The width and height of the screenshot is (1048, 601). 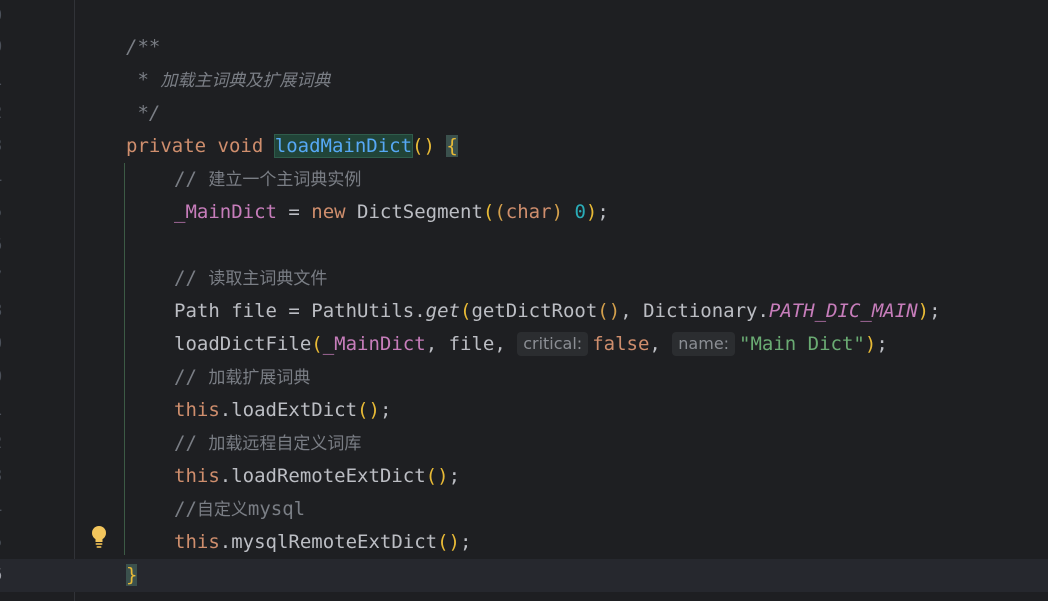 What do you see at coordinates (268, 179) in the screenshot?
I see `line-comment: // 建立一个主词典实例` at bounding box center [268, 179].